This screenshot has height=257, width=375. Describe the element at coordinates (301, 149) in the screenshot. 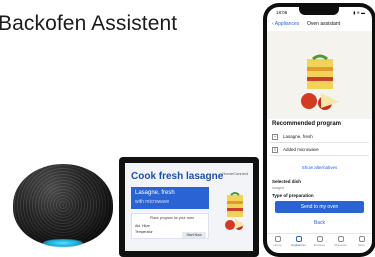

I see `program-row-label: Added microwave` at that location.